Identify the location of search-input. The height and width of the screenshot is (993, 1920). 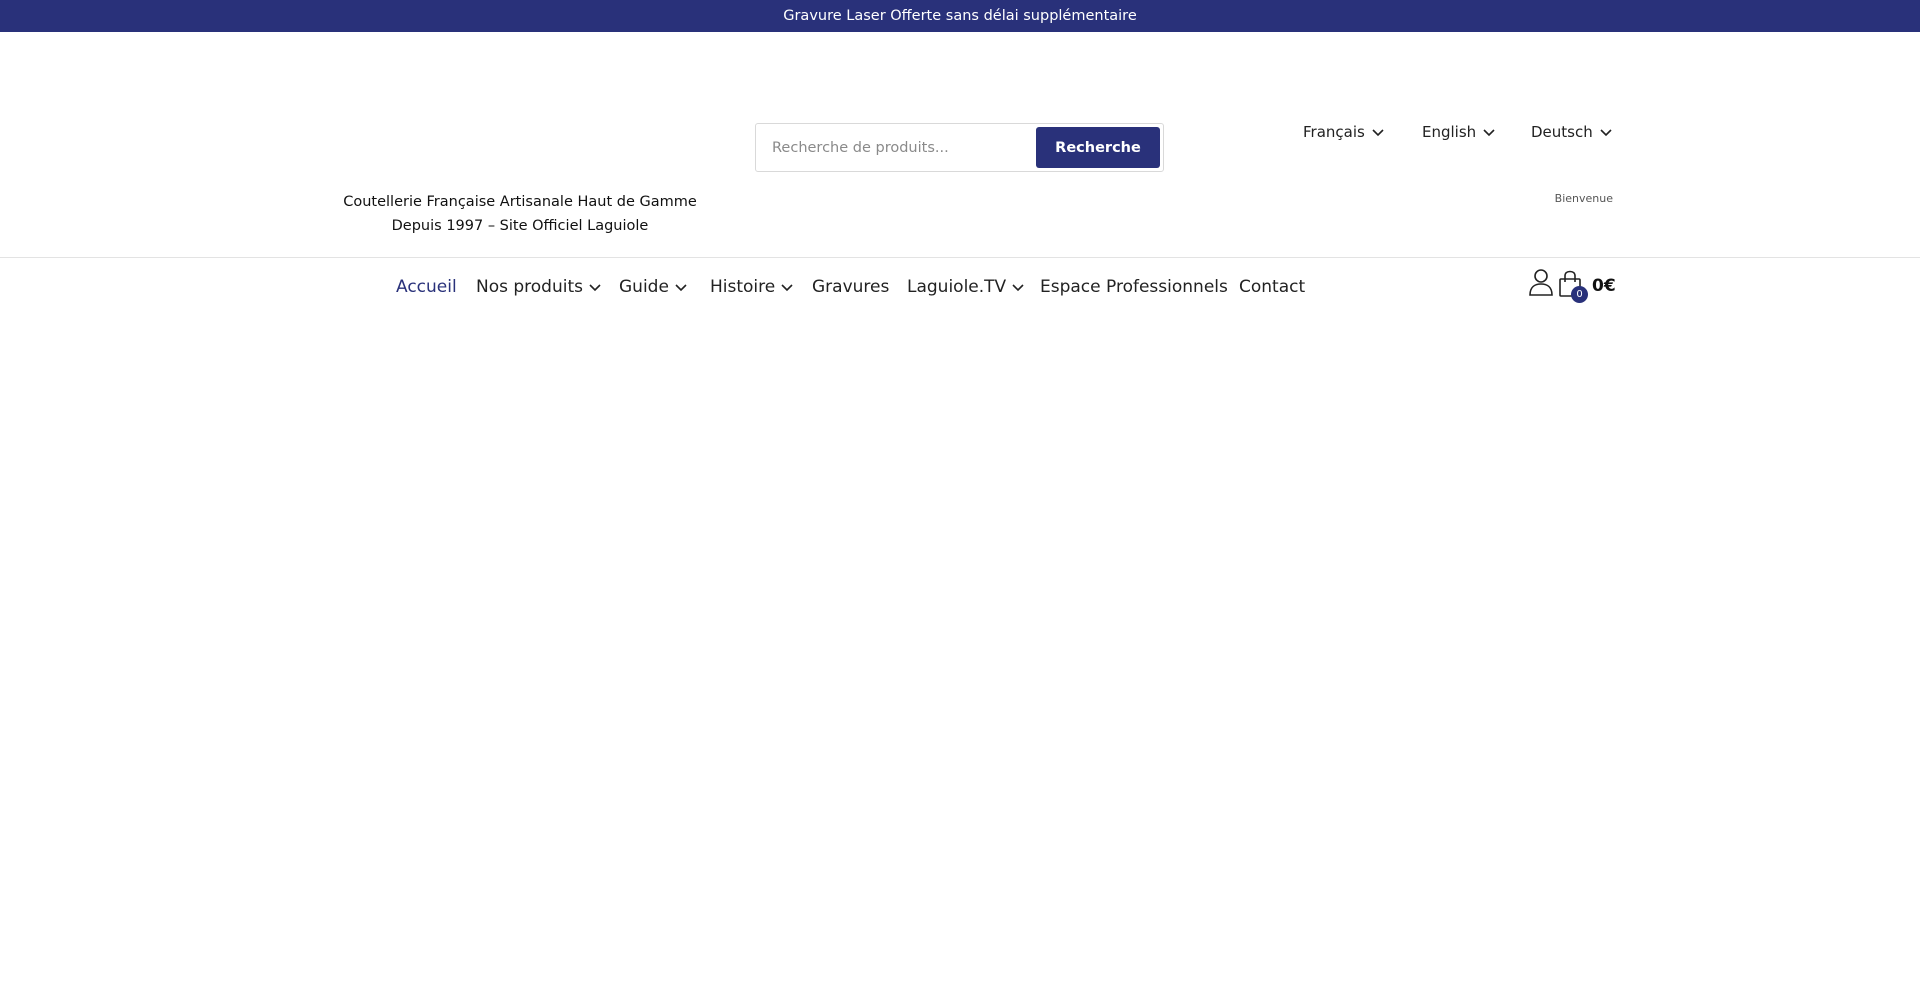
(896, 147).